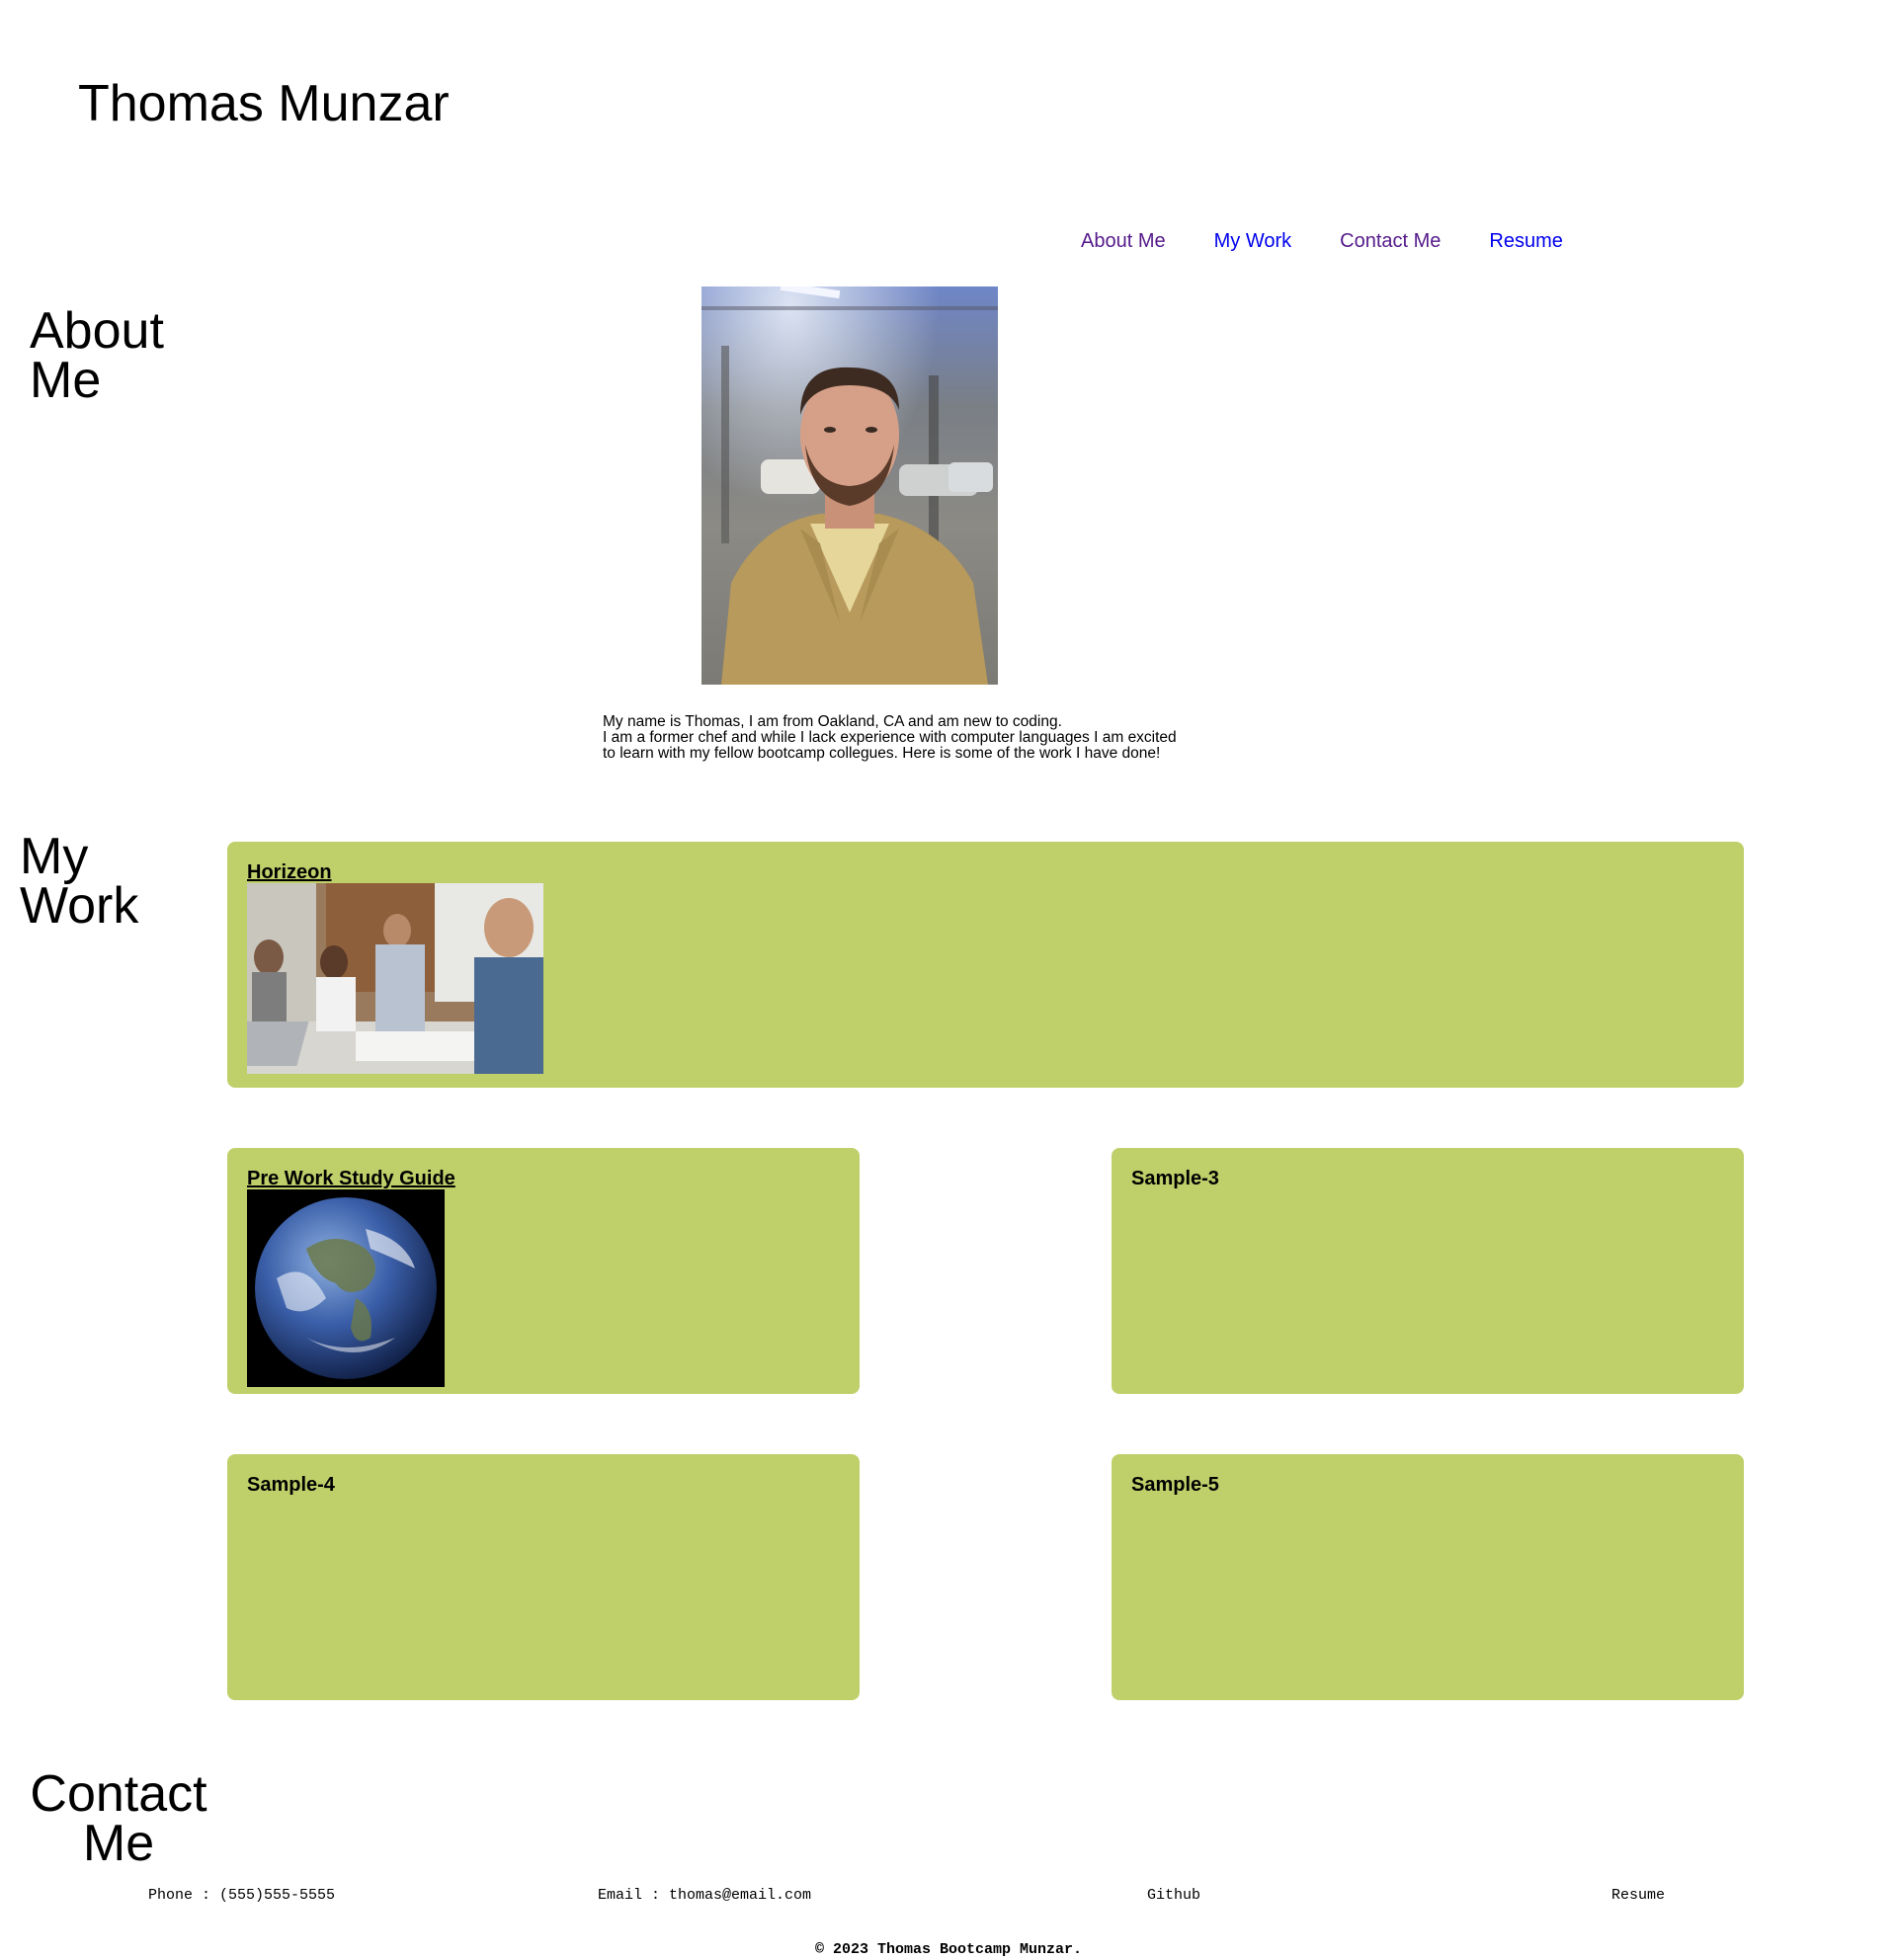 The width and height of the screenshot is (1897, 1960). What do you see at coordinates (1428, 1577) in the screenshot?
I see `project-card-sample-5: Sample-5` at bounding box center [1428, 1577].